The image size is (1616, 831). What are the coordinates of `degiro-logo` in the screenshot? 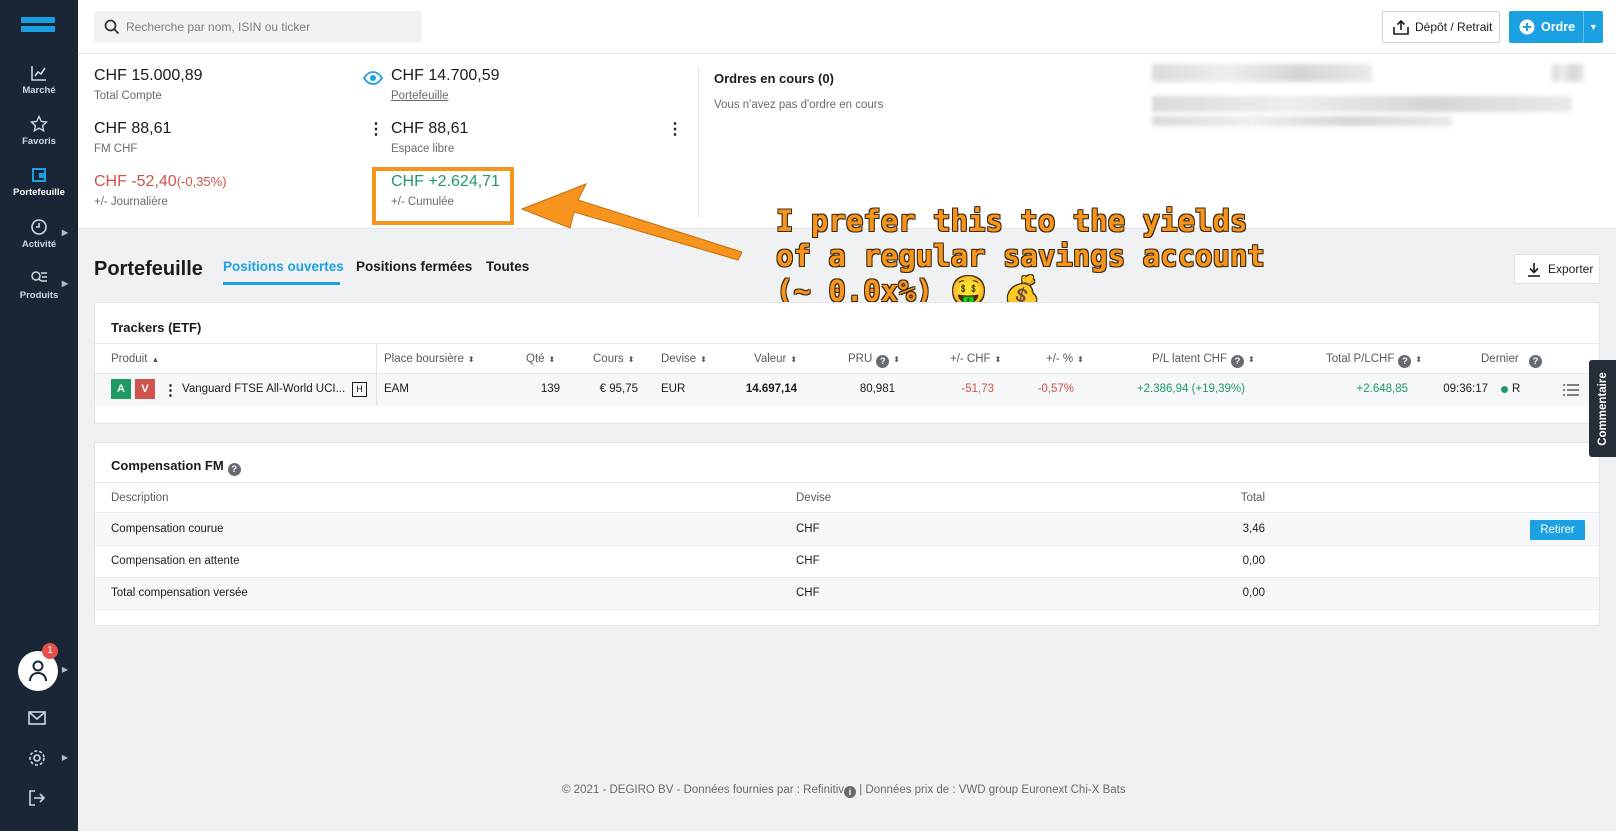 It's located at (38, 27).